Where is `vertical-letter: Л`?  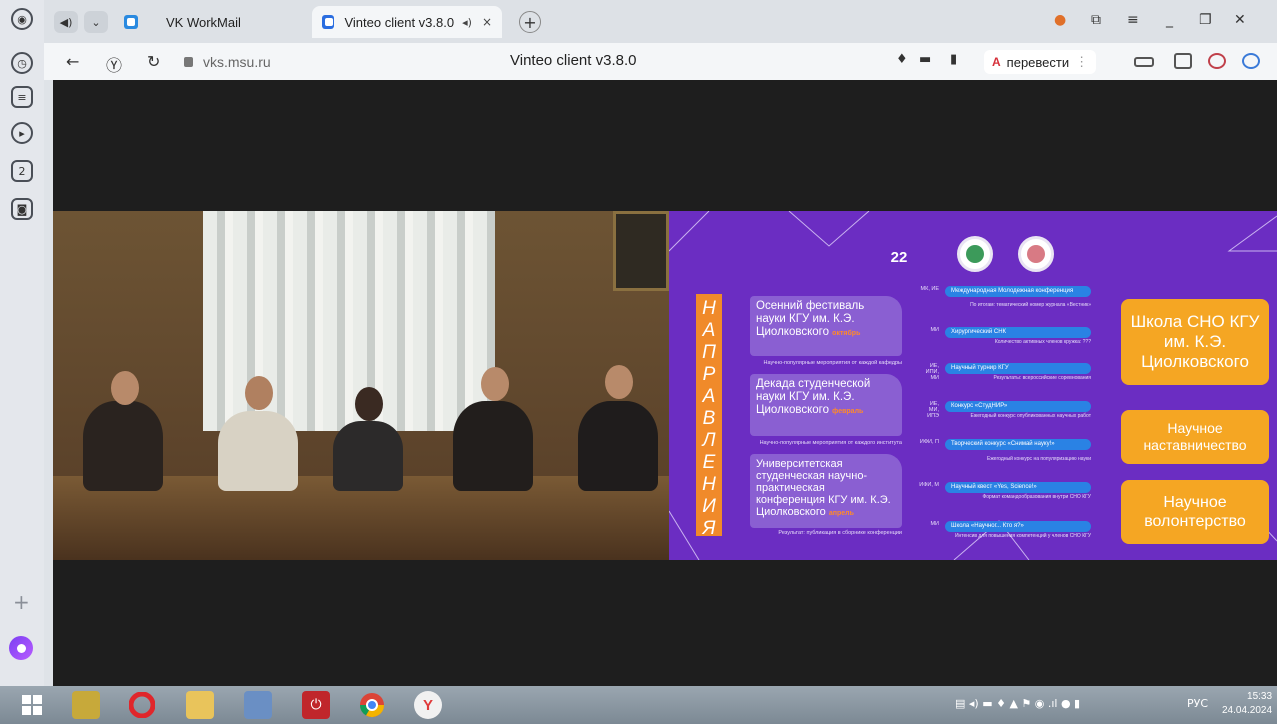 vertical-letter: Л is located at coordinates (709, 440).